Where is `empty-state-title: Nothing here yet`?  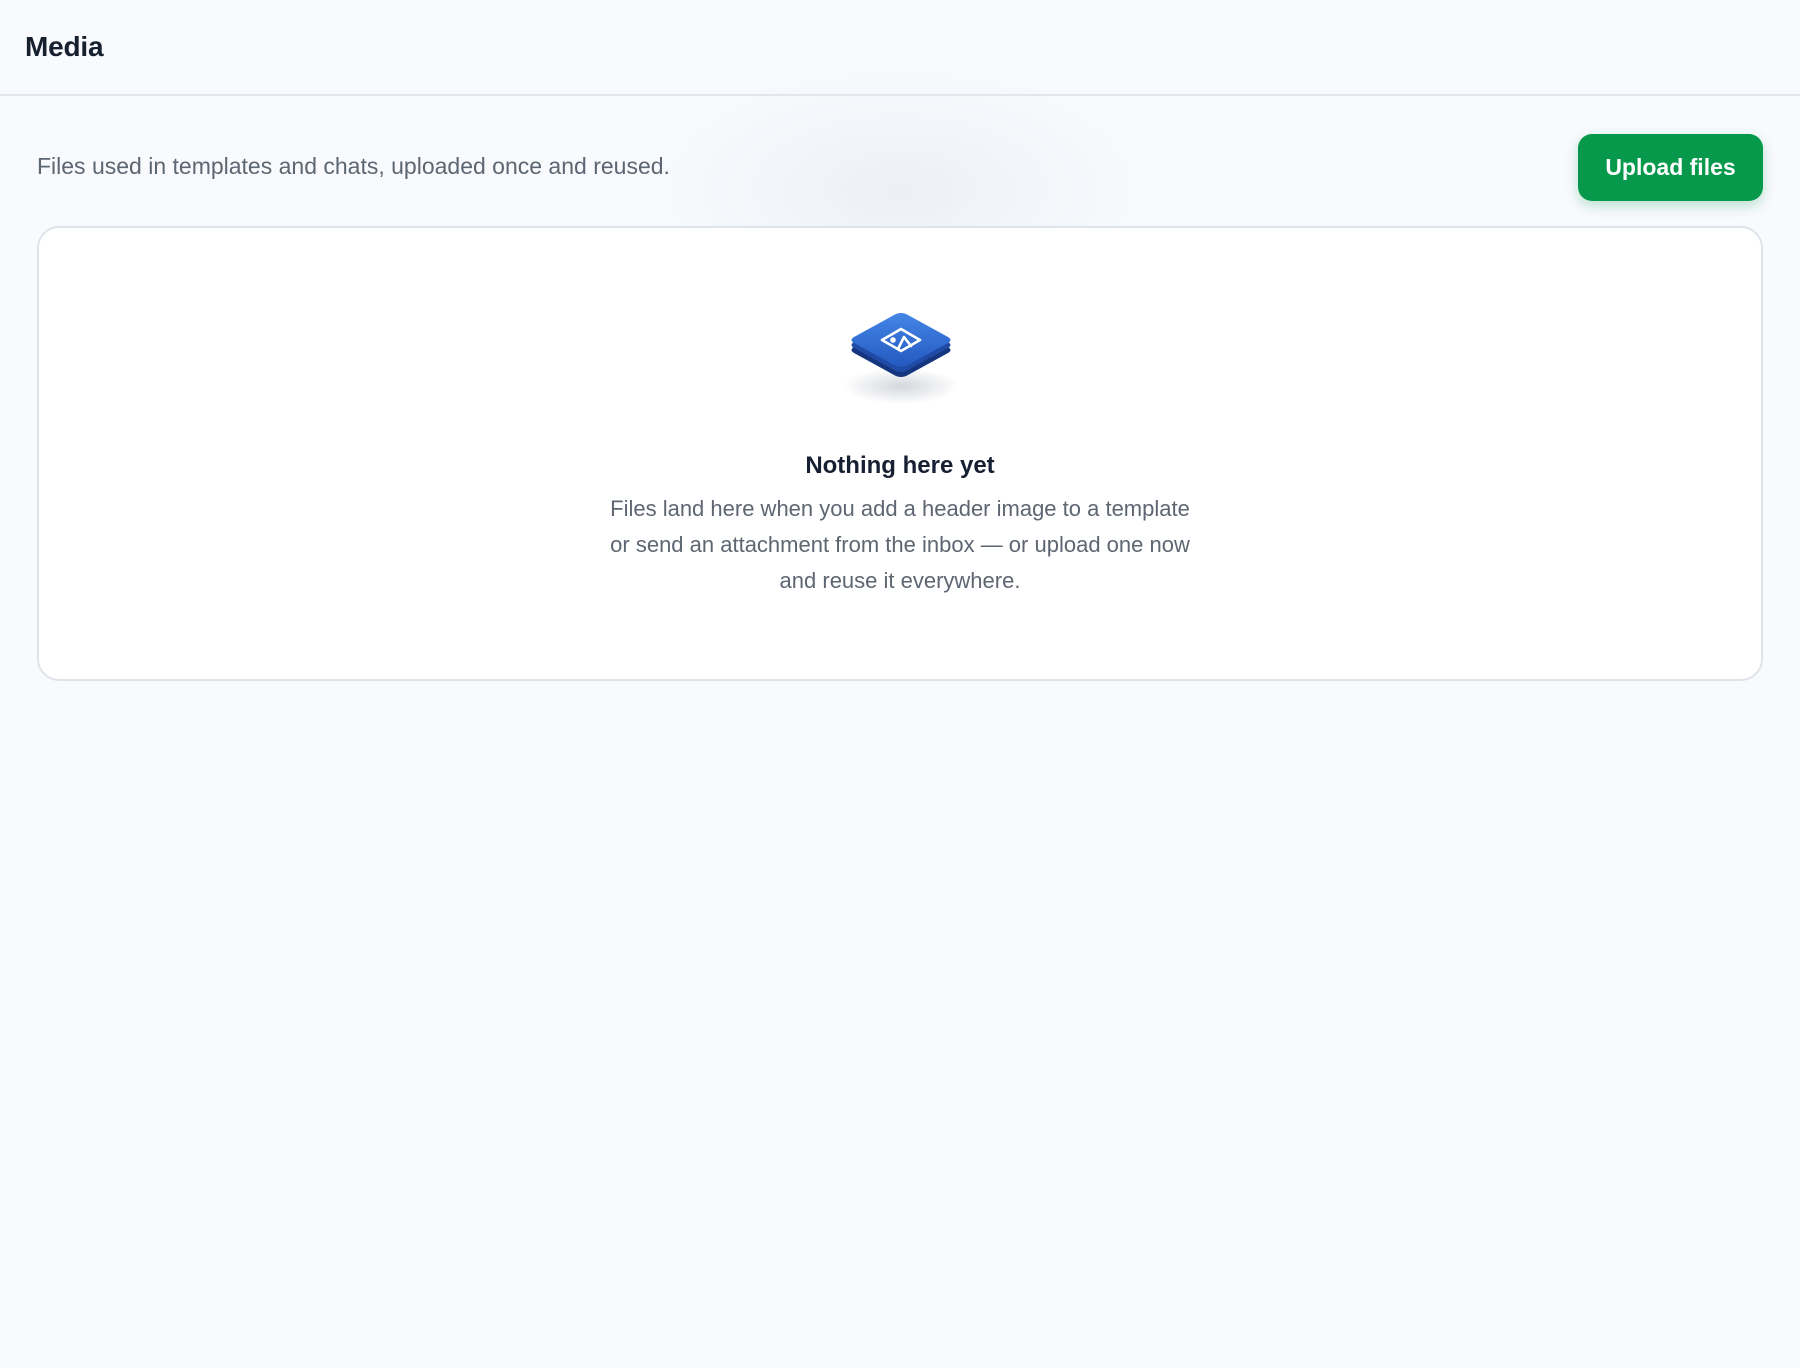 empty-state-title: Nothing here yet is located at coordinates (900, 465).